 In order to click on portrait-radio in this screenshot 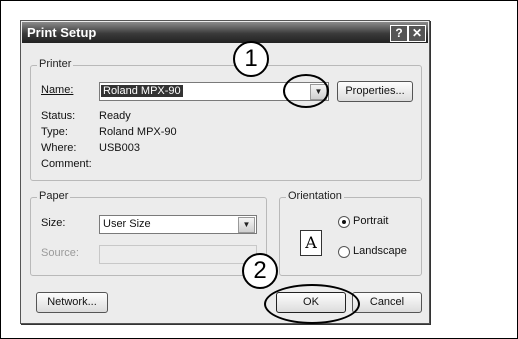, I will do `click(344, 222)`.